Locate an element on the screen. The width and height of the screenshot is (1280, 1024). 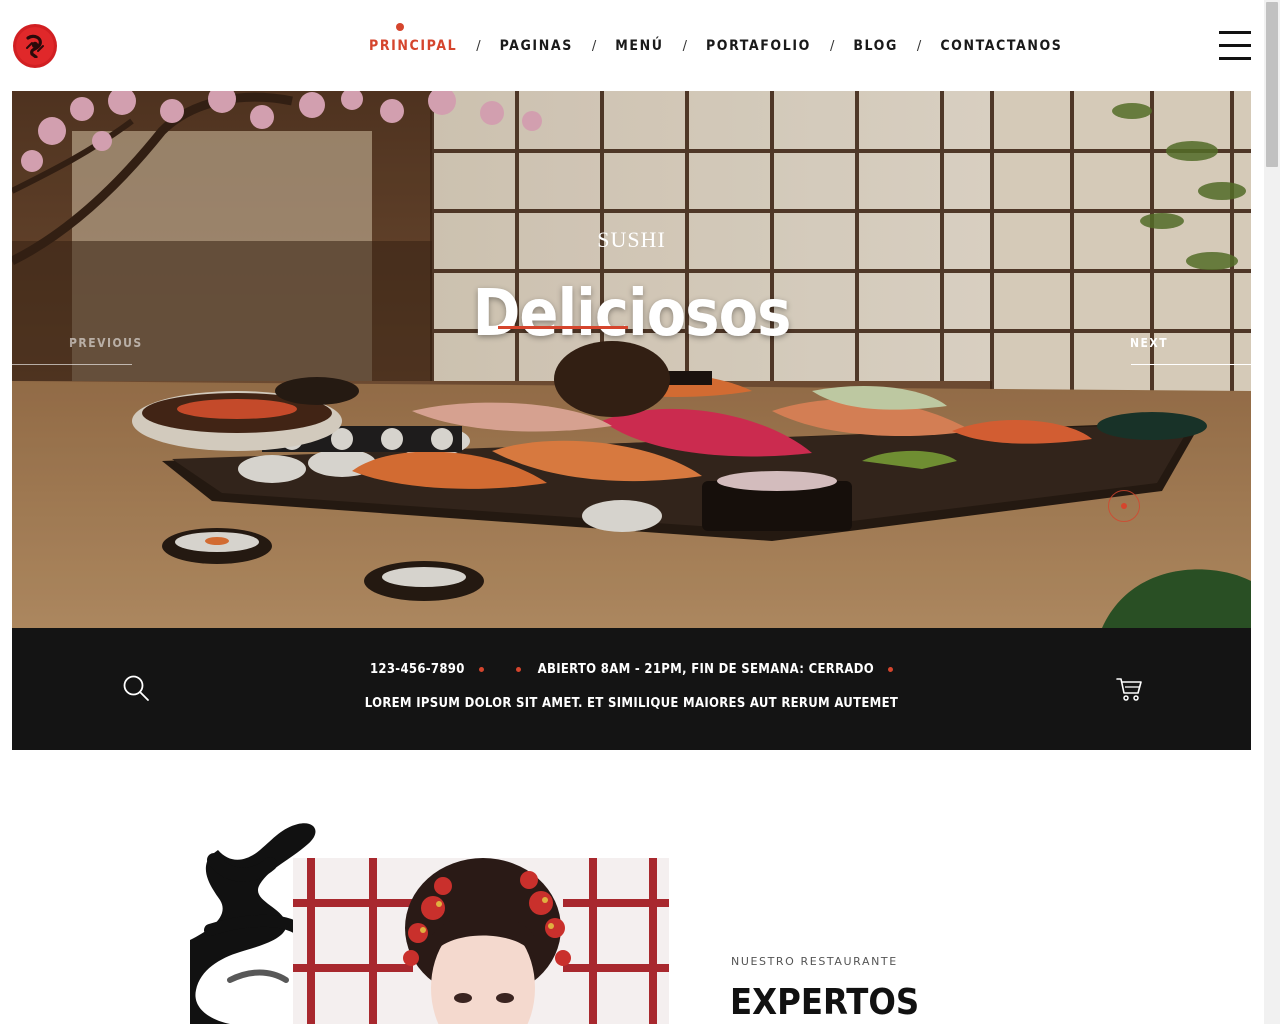
nav-item-blog: BLOG is located at coordinates (875, 46).